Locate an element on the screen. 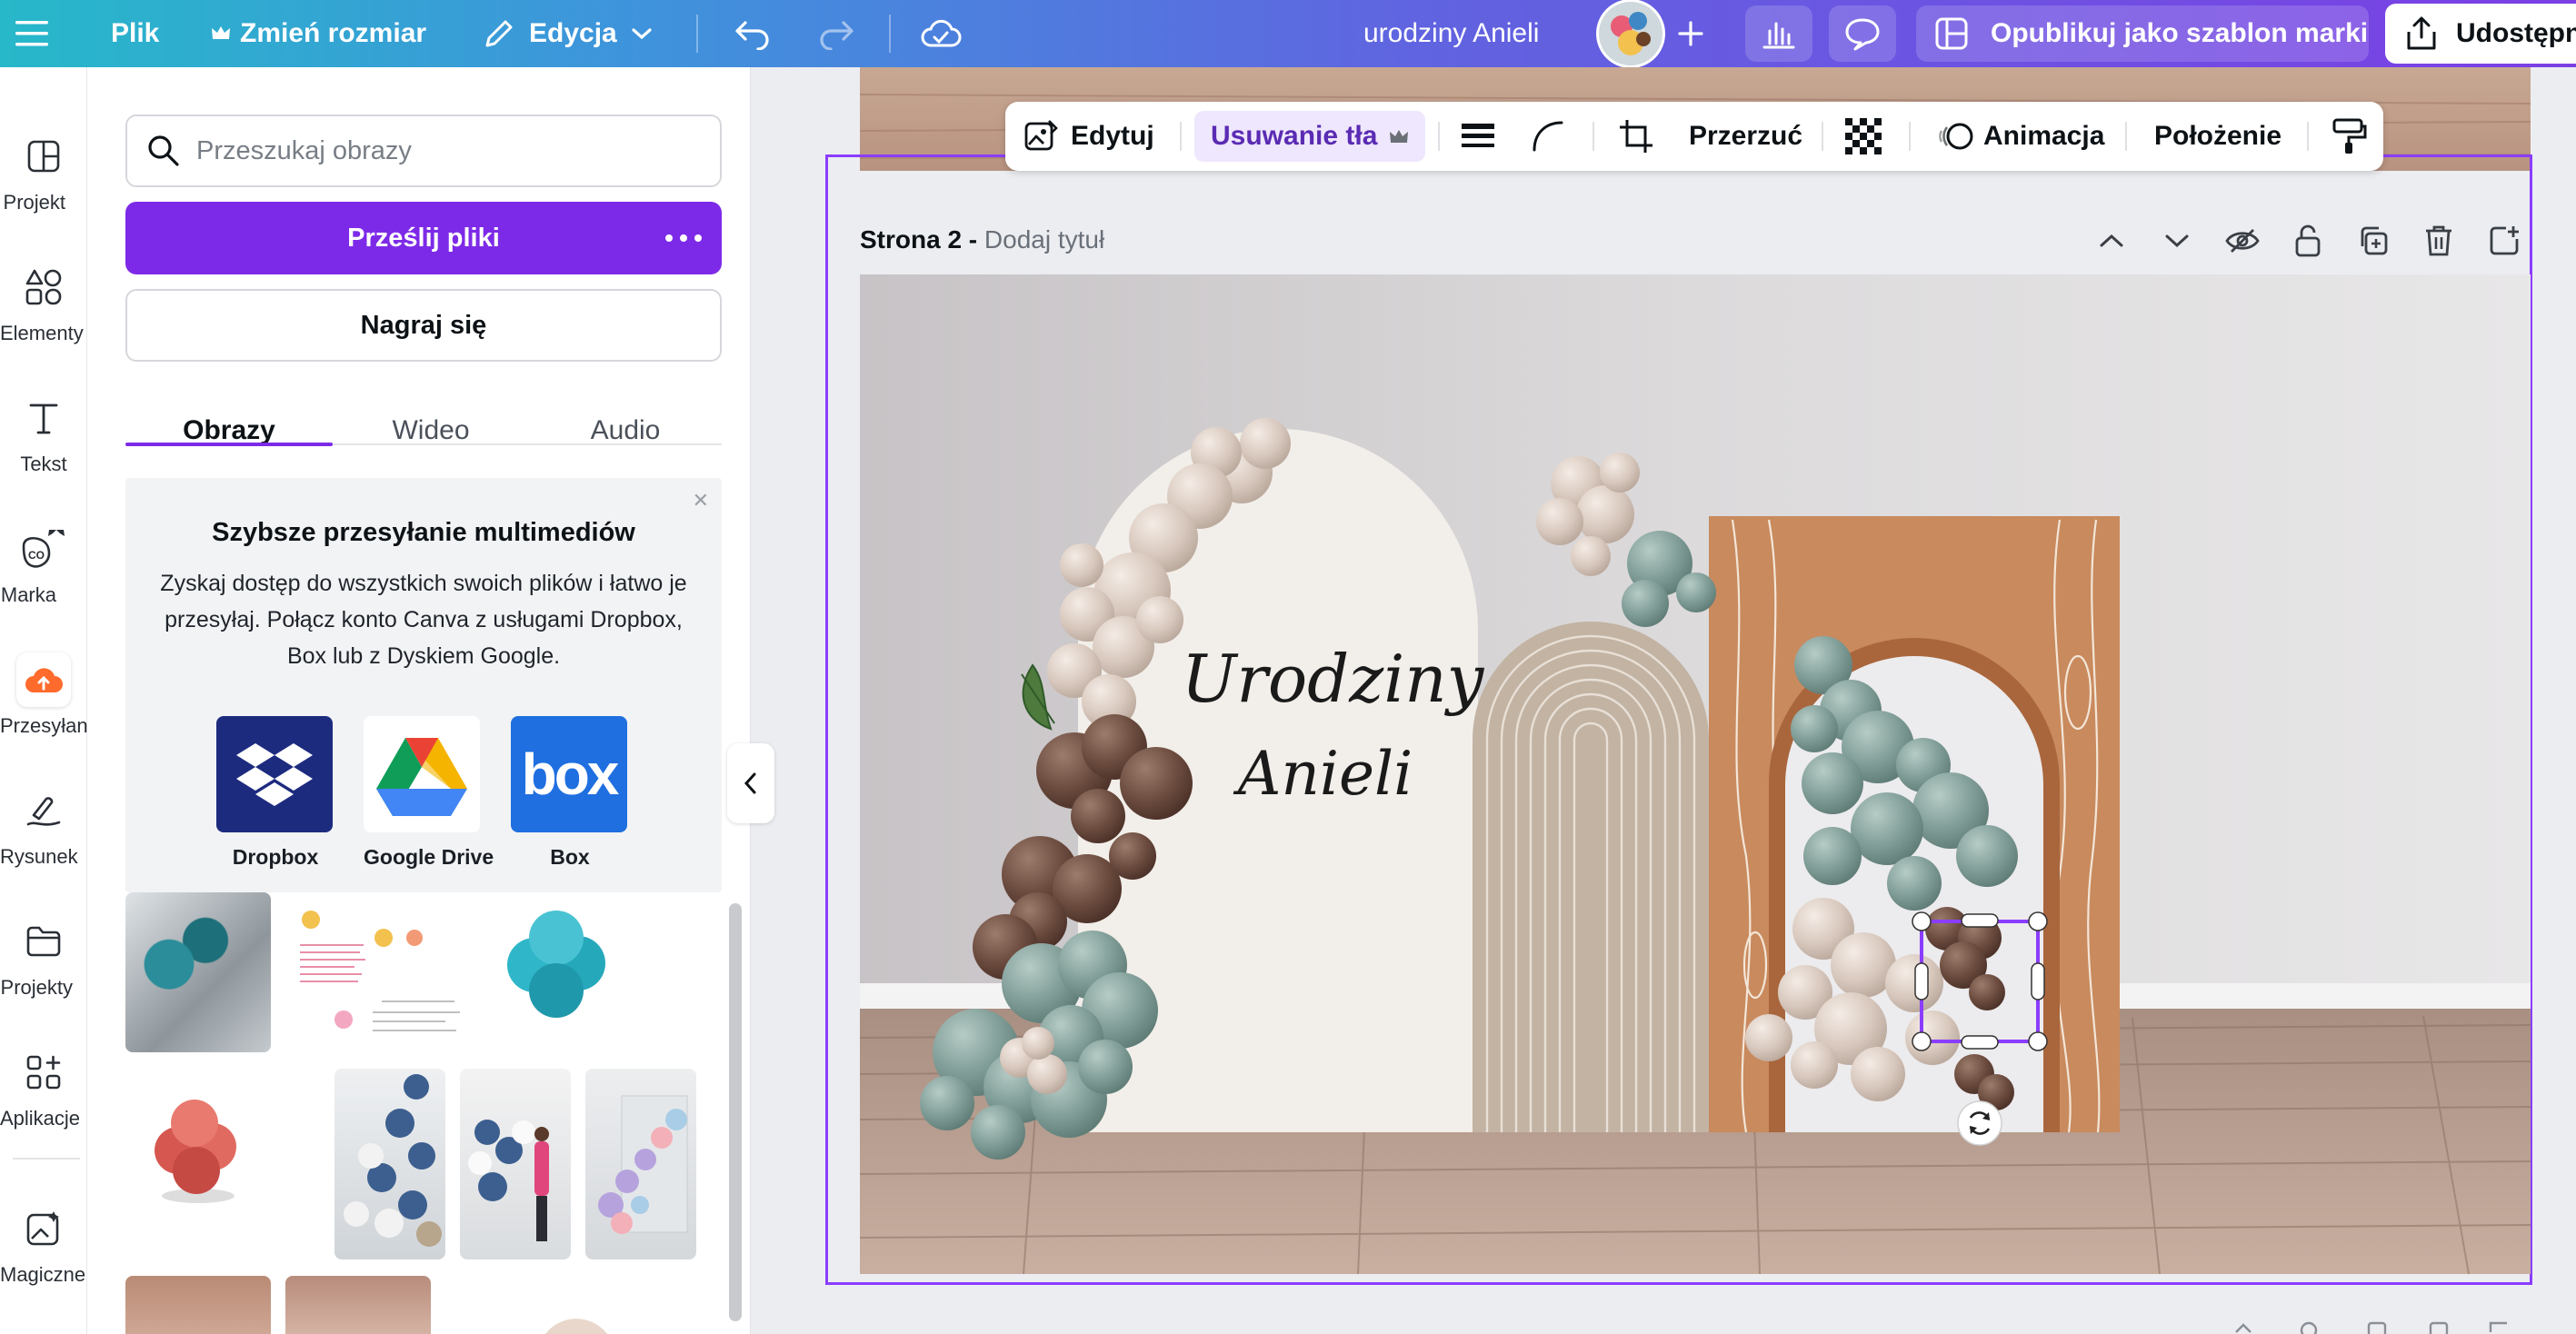 The image size is (2576, 1334). panel-scrollbar is located at coordinates (735, 1112).